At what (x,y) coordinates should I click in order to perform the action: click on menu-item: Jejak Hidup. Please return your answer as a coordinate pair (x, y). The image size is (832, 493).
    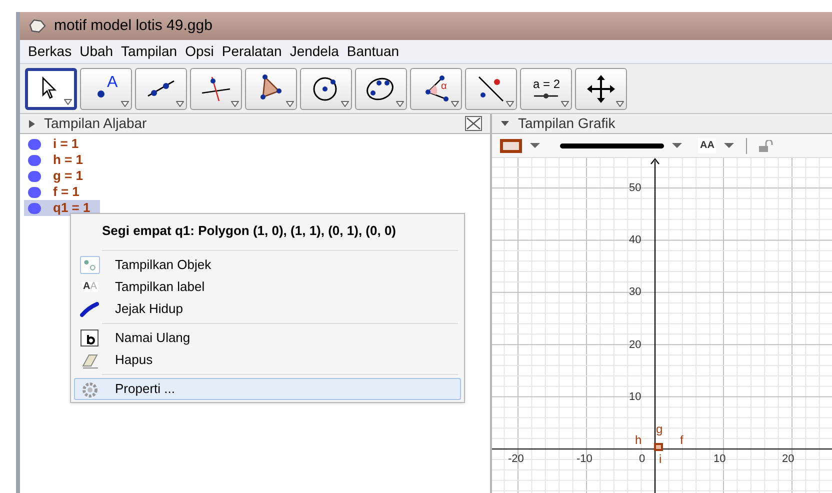
    Looking at the image, I should click on (267, 309).